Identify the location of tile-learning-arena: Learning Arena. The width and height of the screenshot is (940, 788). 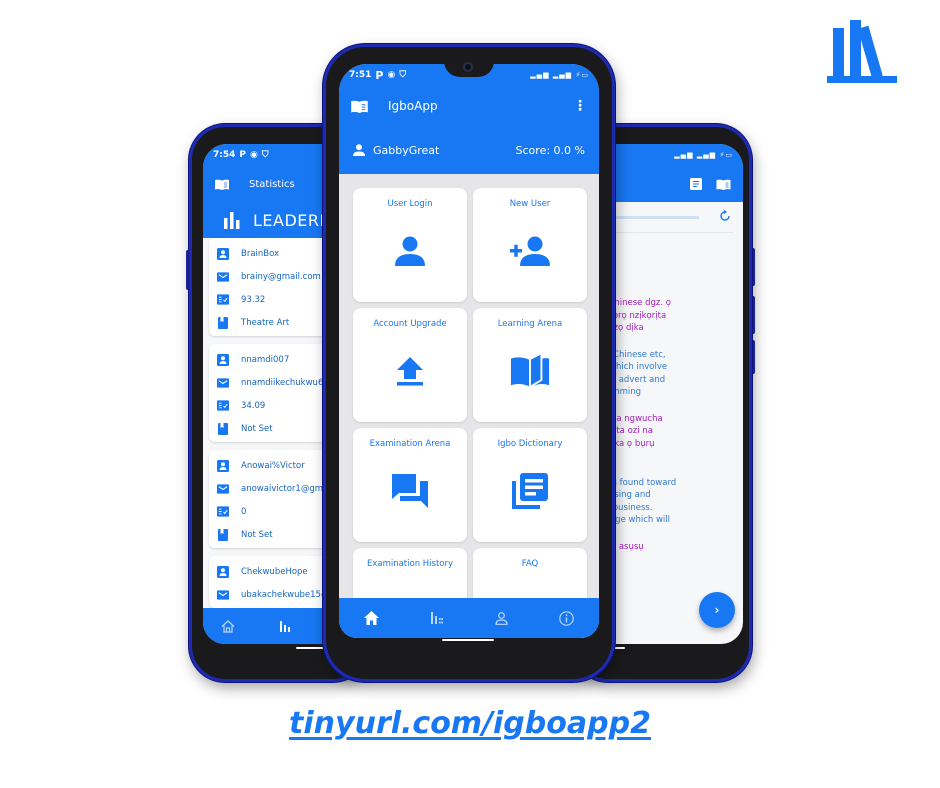
(530, 365).